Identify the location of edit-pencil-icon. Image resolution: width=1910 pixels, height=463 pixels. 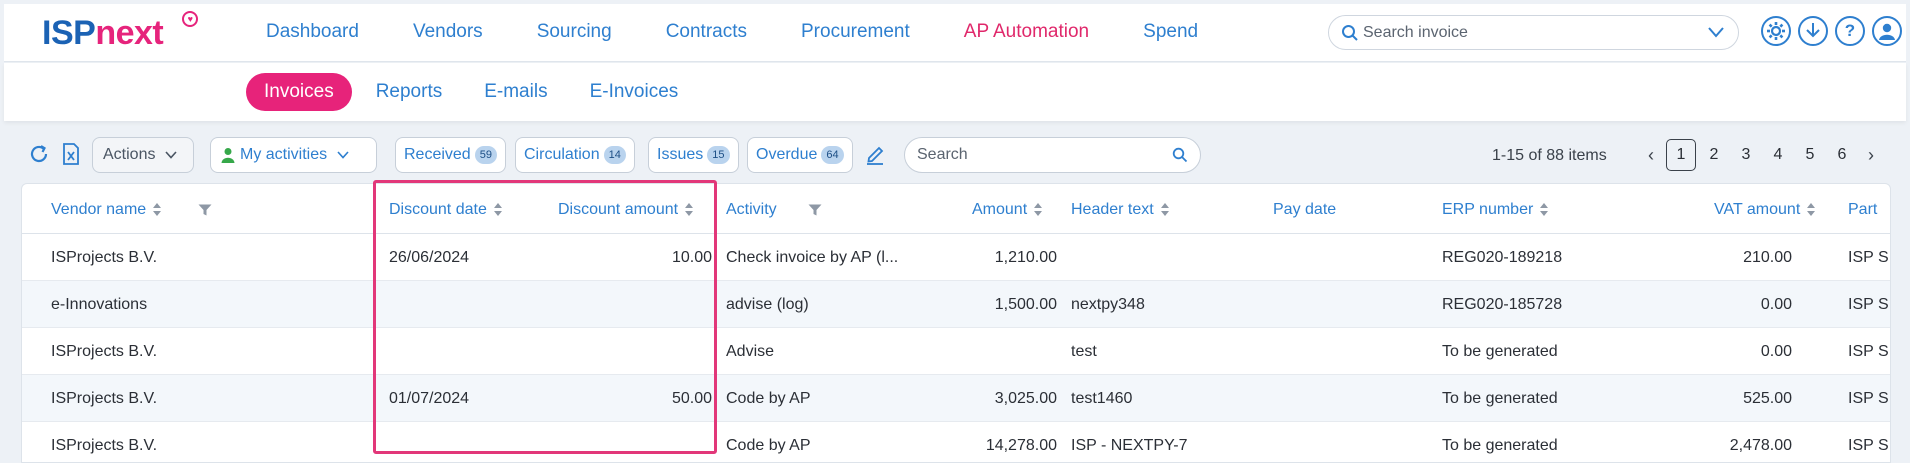
(875, 154).